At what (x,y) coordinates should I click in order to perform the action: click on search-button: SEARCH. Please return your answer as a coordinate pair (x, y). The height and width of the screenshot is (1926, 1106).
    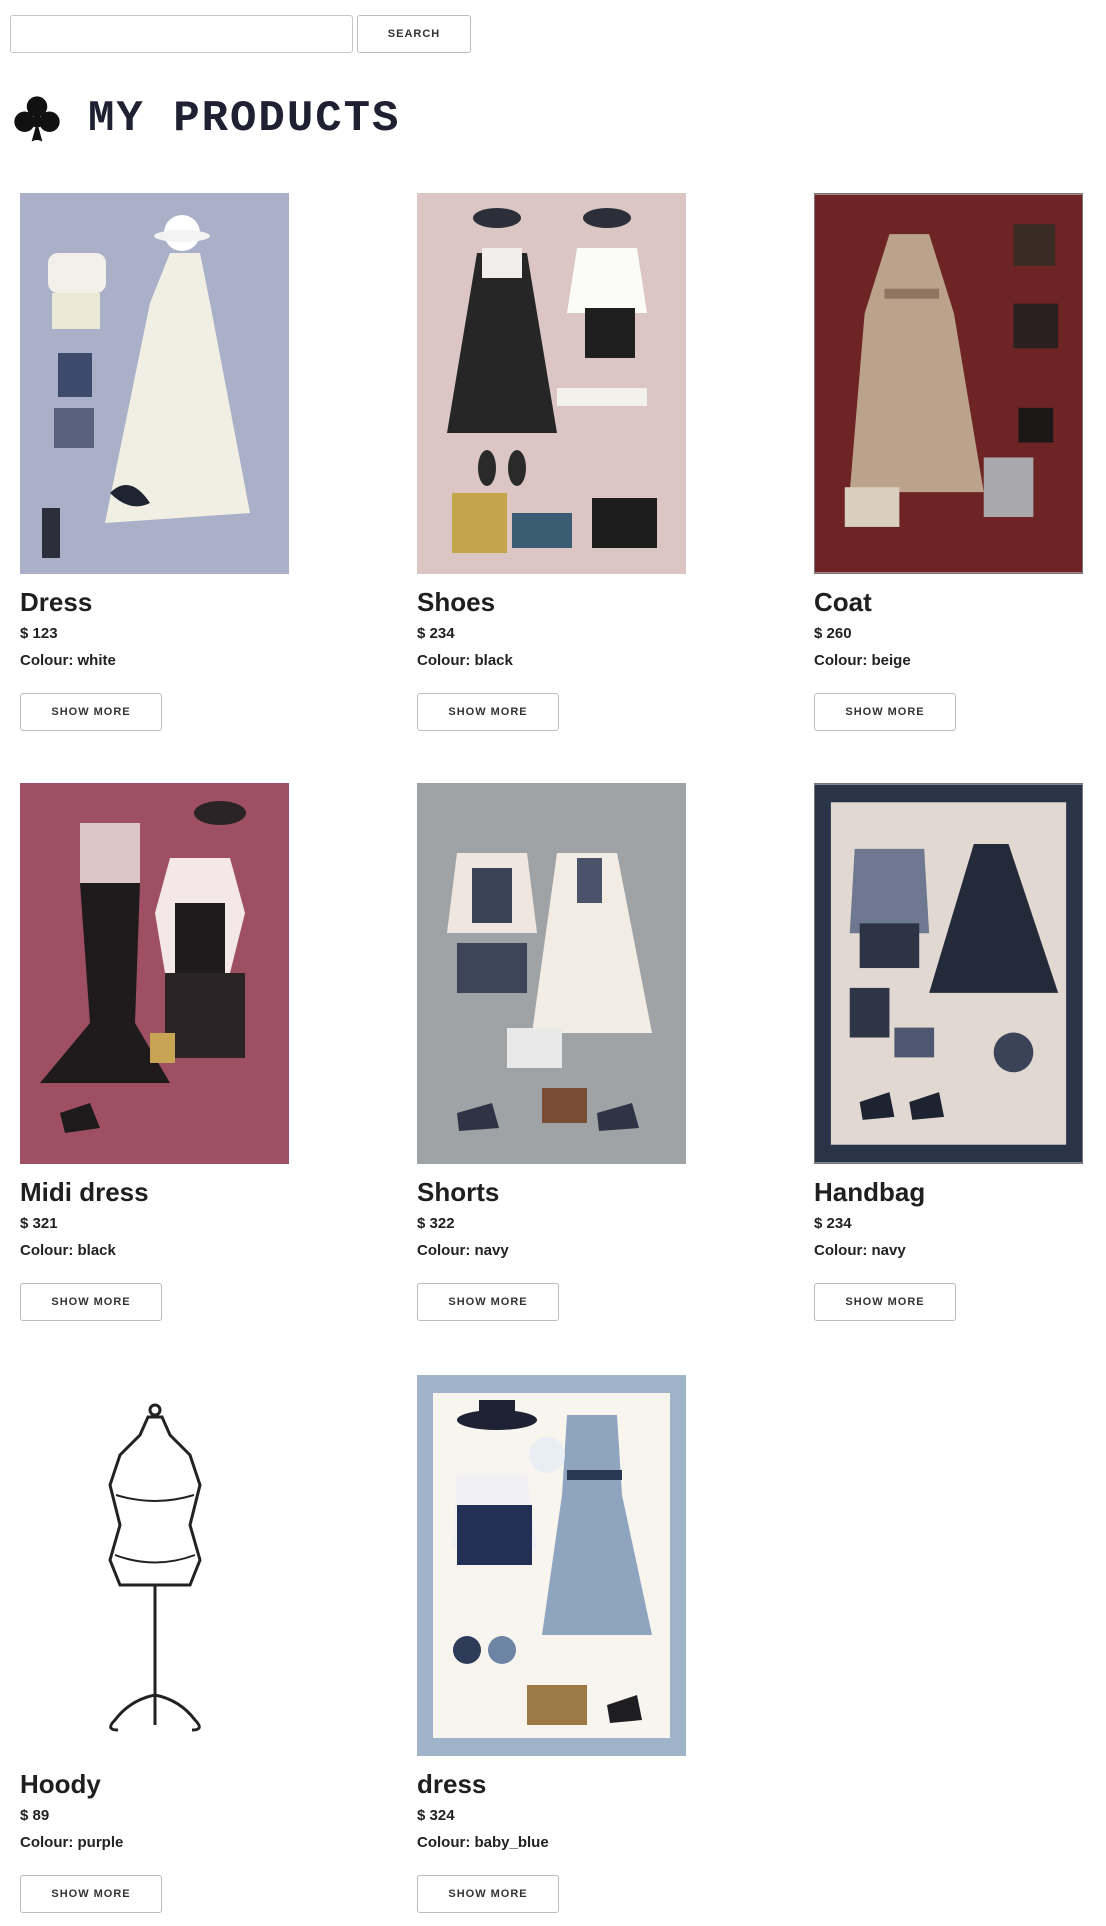
    Looking at the image, I should click on (414, 34).